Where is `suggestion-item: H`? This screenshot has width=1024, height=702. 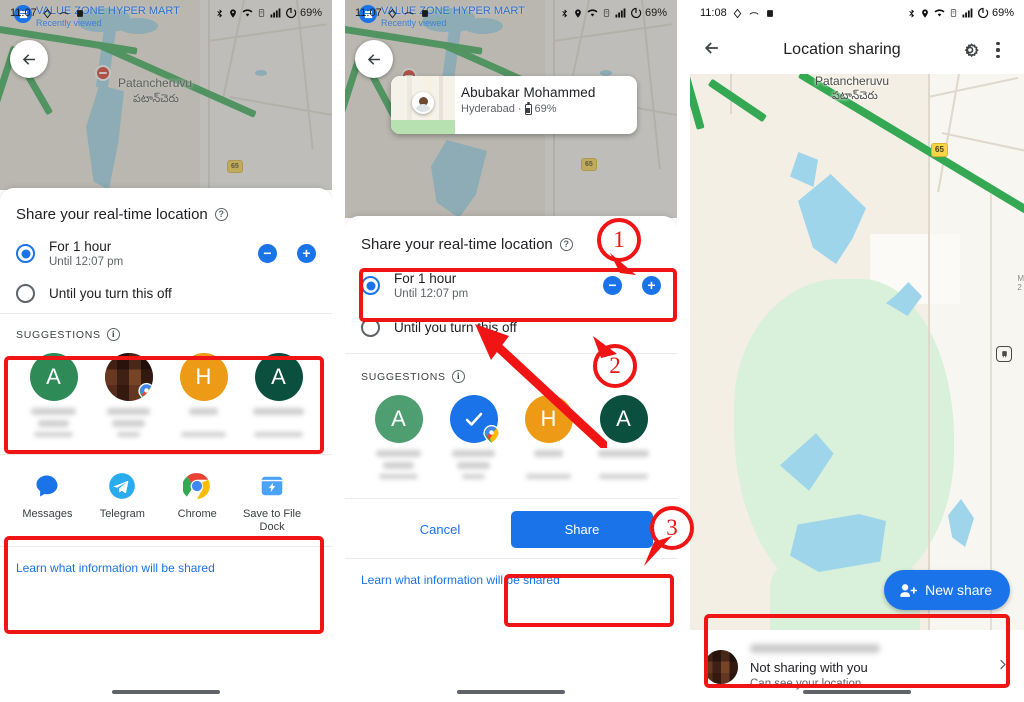 suggestion-item: H is located at coordinates (203, 397).